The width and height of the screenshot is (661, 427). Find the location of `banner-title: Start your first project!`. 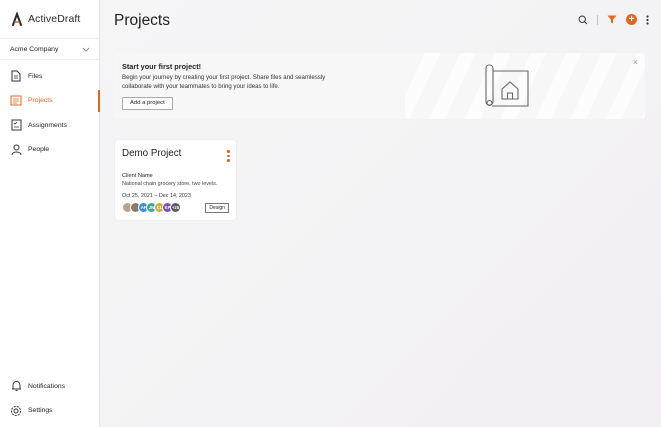

banner-title: Start your first project! is located at coordinates (162, 66).